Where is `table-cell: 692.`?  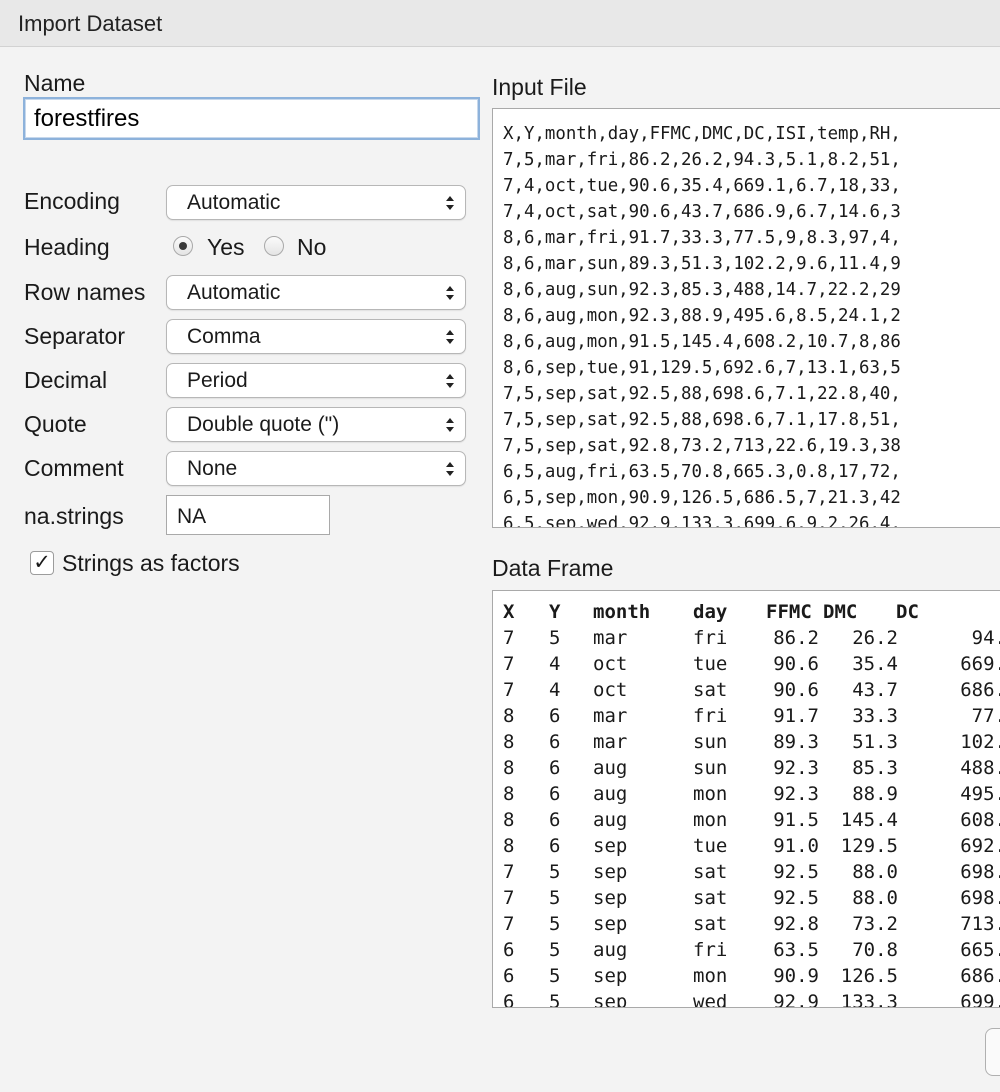 table-cell: 692. is located at coordinates (980, 846).